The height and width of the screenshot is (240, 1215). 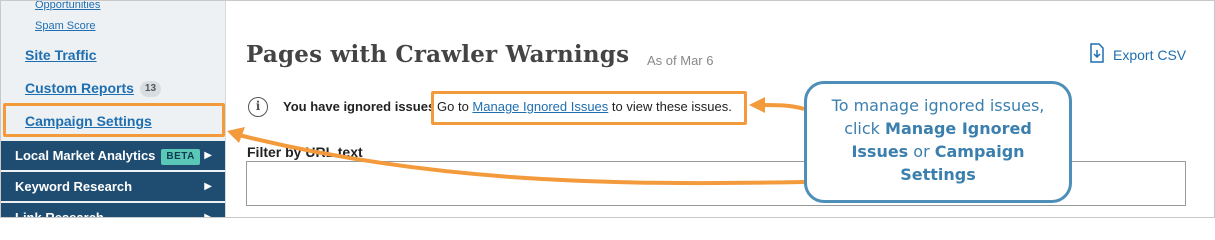 I want to click on notice-suffix: to view these issues., so click(x=670, y=106).